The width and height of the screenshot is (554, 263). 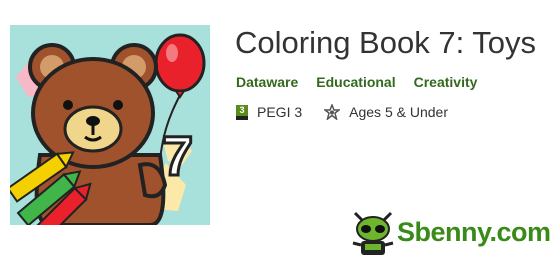 What do you see at coordinates (332, 112) in the screenshot?
I see `family-star-icon` at bounding box center [332, 112].